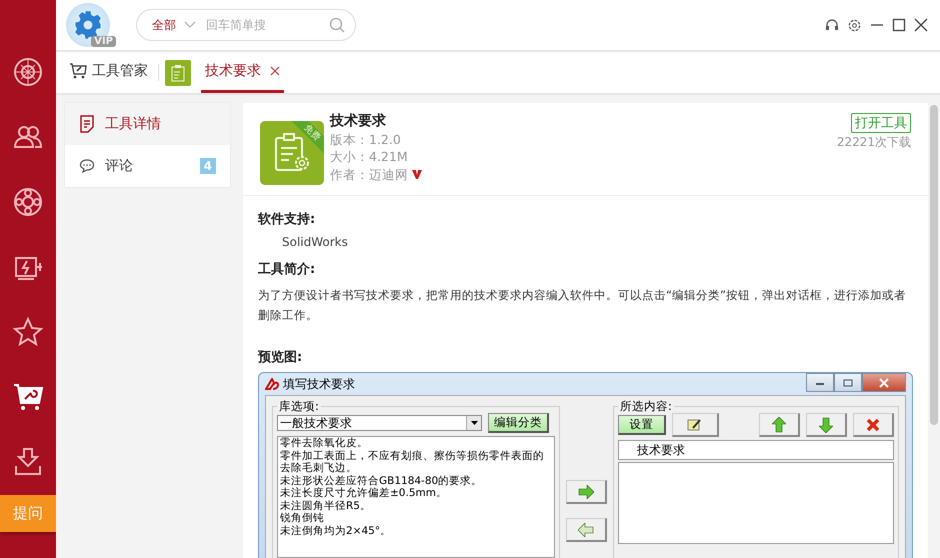 This screenshot has height=558, width=940. Describe the element at coordinates (164, 25) in the screenshot. I see `scope-dropdown: 全部` at that location.